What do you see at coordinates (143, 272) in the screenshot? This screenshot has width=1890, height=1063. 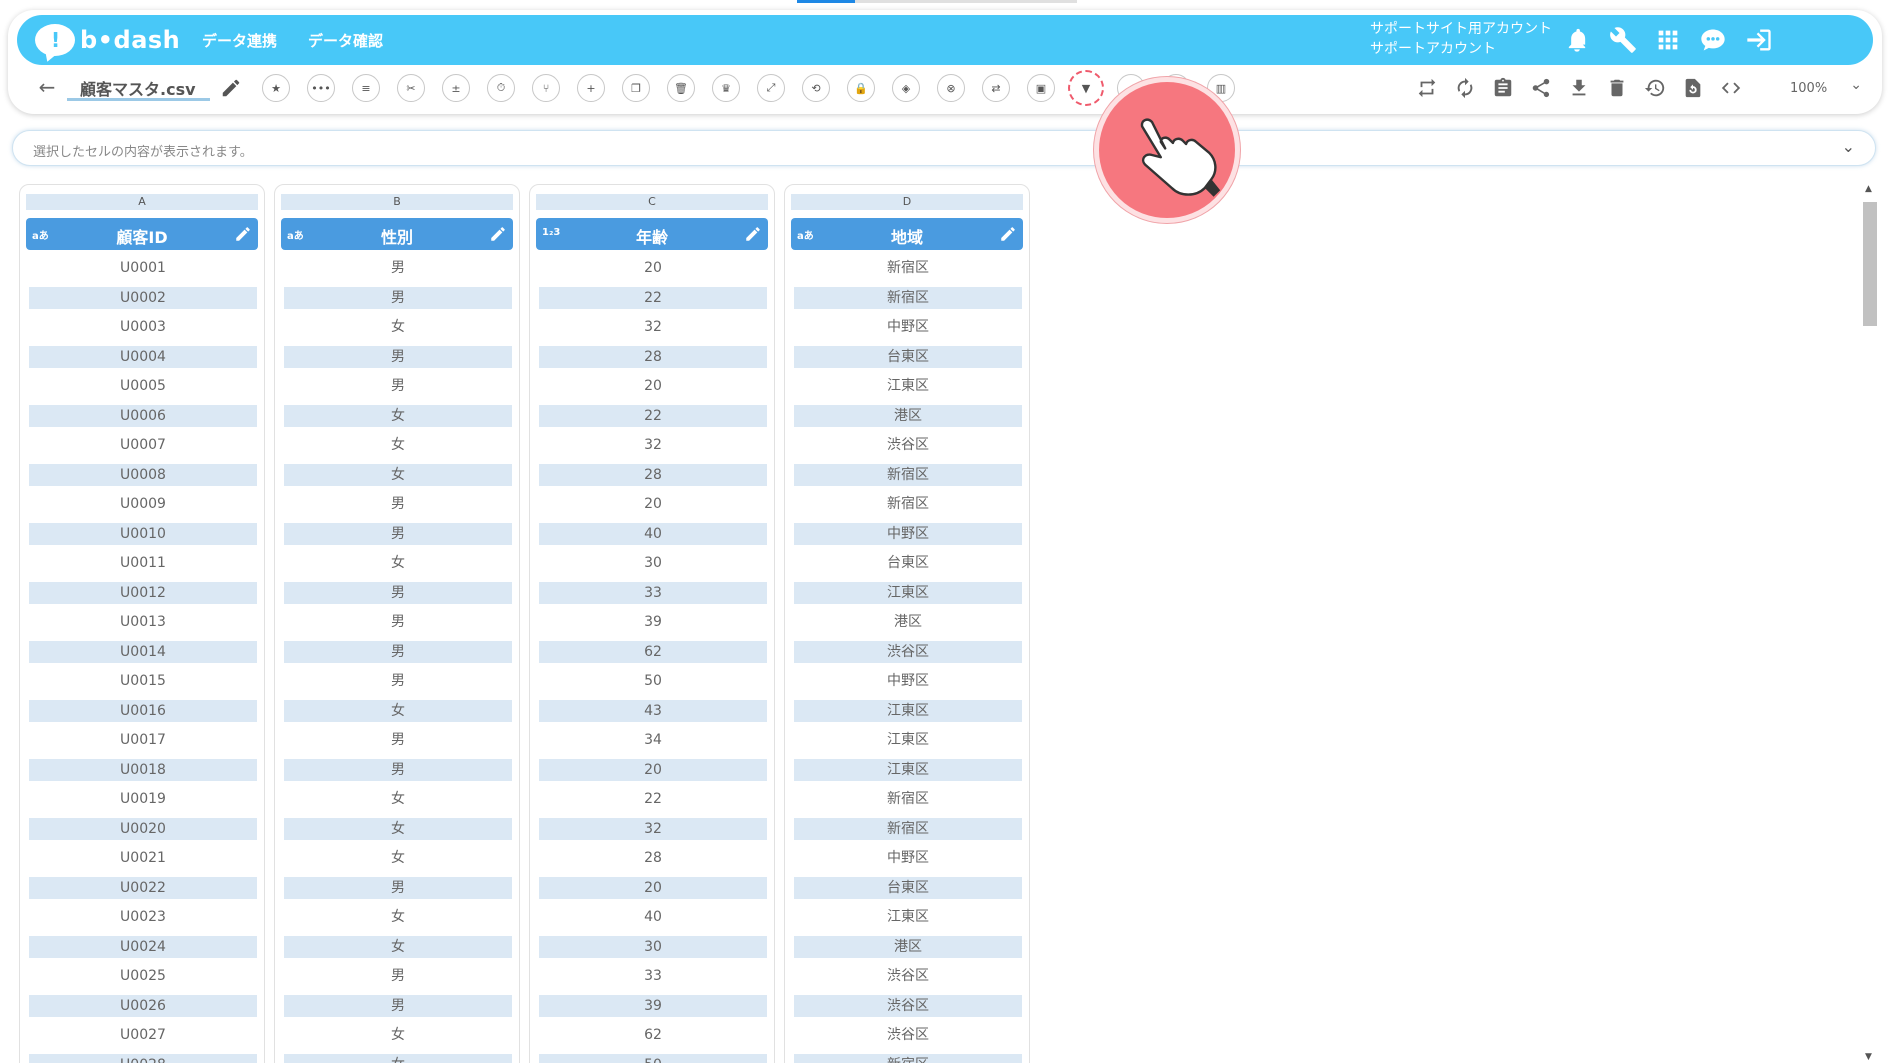 I see `table-cell: U0001` at bounding box center [143, 272].